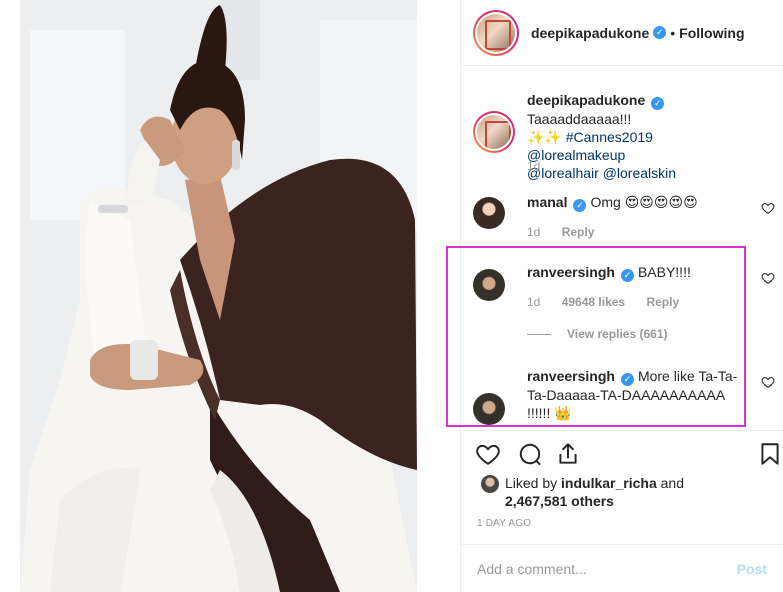 This screenshot has width=783, height=592. What do you see at coordinates (568, 454) in the screenshot?
I see `share-icon` at bounding box center [568, 454].